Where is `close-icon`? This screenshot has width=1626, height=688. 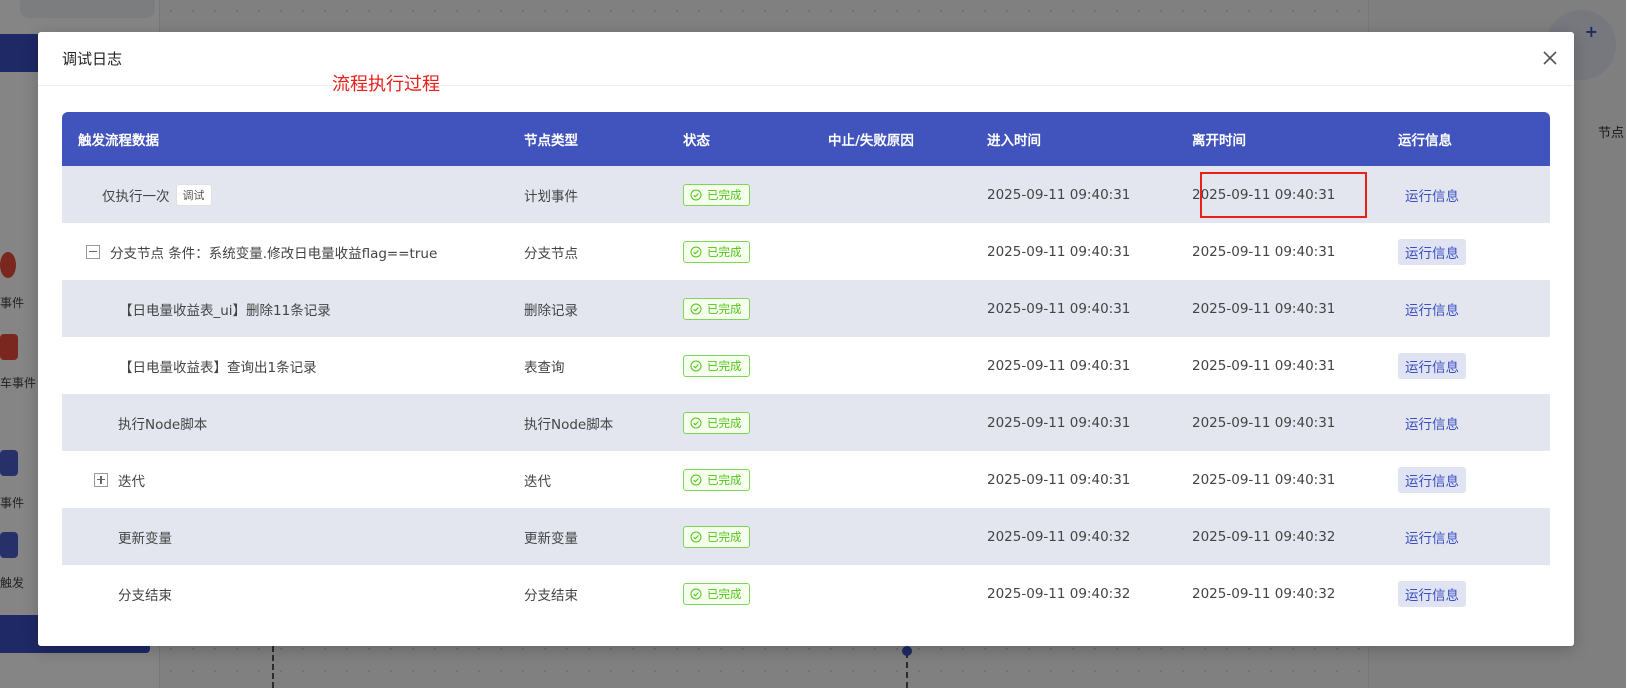
close-icon is located at coordinates (1550, 58).